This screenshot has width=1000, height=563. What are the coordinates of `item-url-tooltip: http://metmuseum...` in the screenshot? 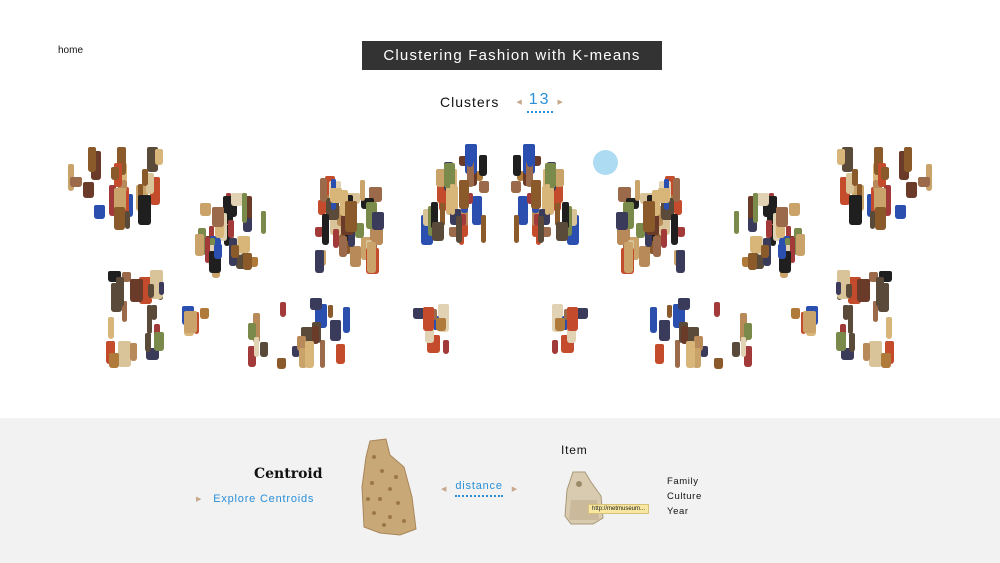 It's located at (619, 509).